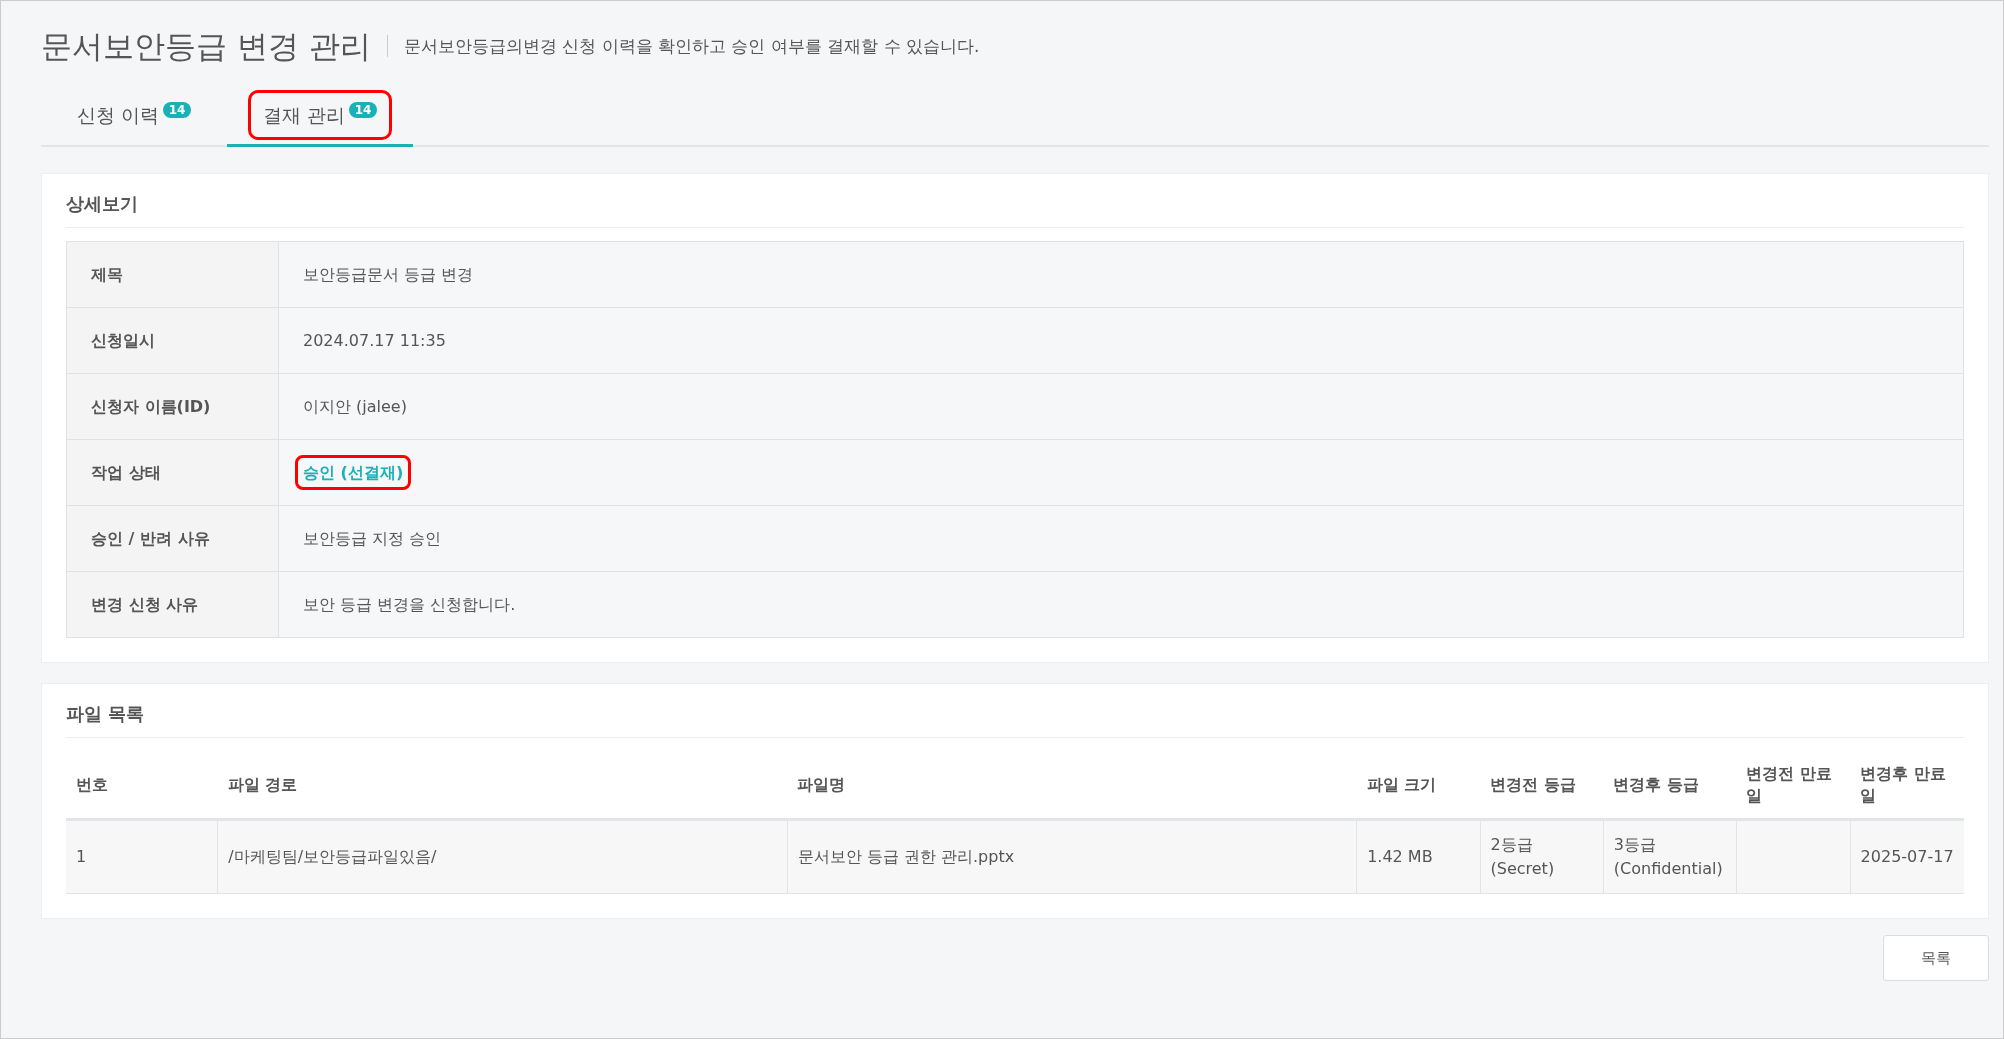 The height and width of the screenshot is (1039, 2004). I want to click on field-label: 승인 / 반려 사유, so click(172, 538).